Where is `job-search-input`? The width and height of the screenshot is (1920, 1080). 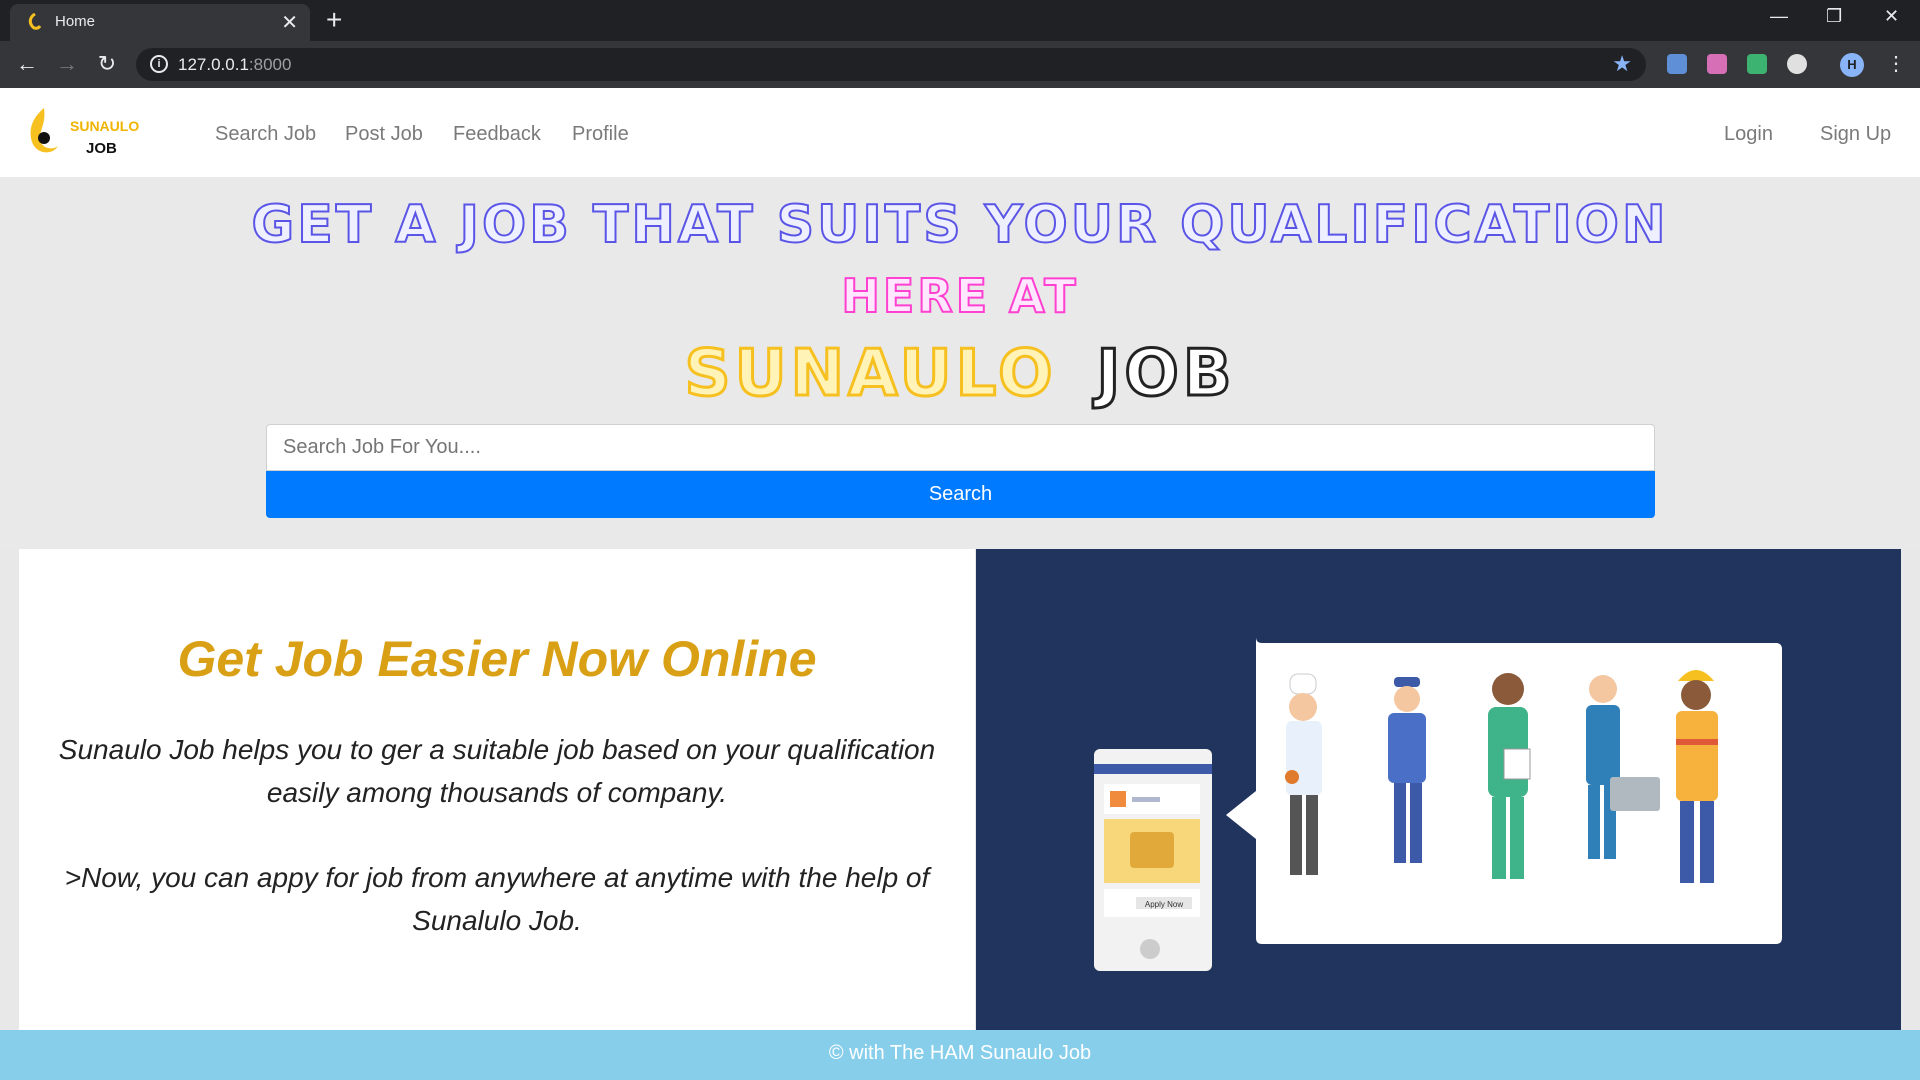
job-search-input is located at coordinates (960, 447).